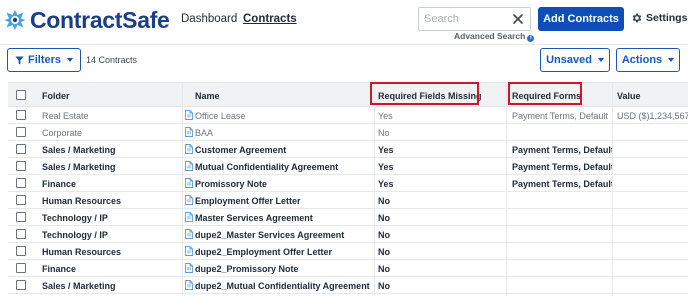 The image size is (688, 298). I want to click on search-input, so click(465, 19).